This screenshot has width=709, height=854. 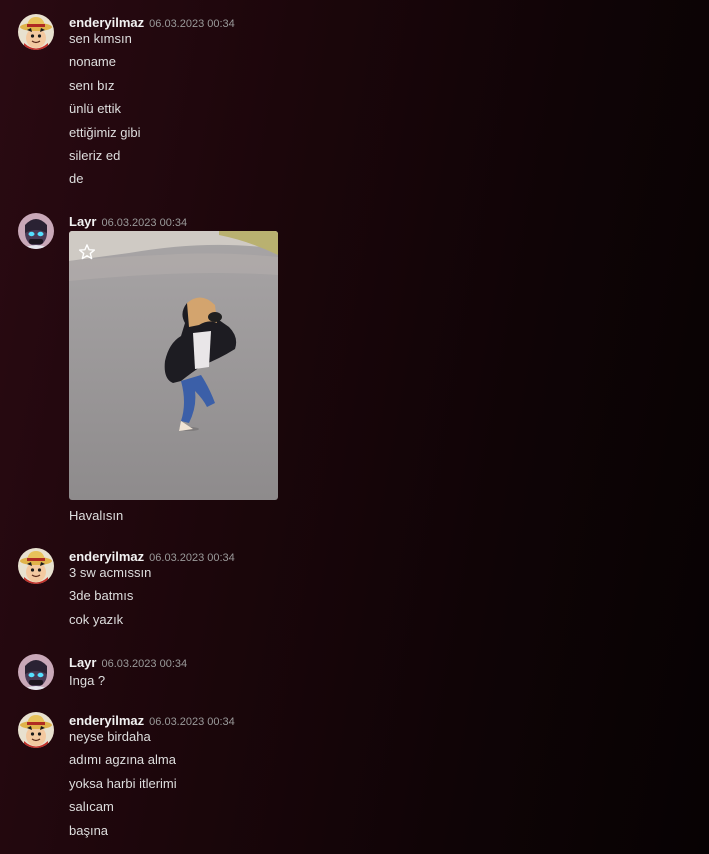 I want to click on star-icon, so click(x=87, y=254).